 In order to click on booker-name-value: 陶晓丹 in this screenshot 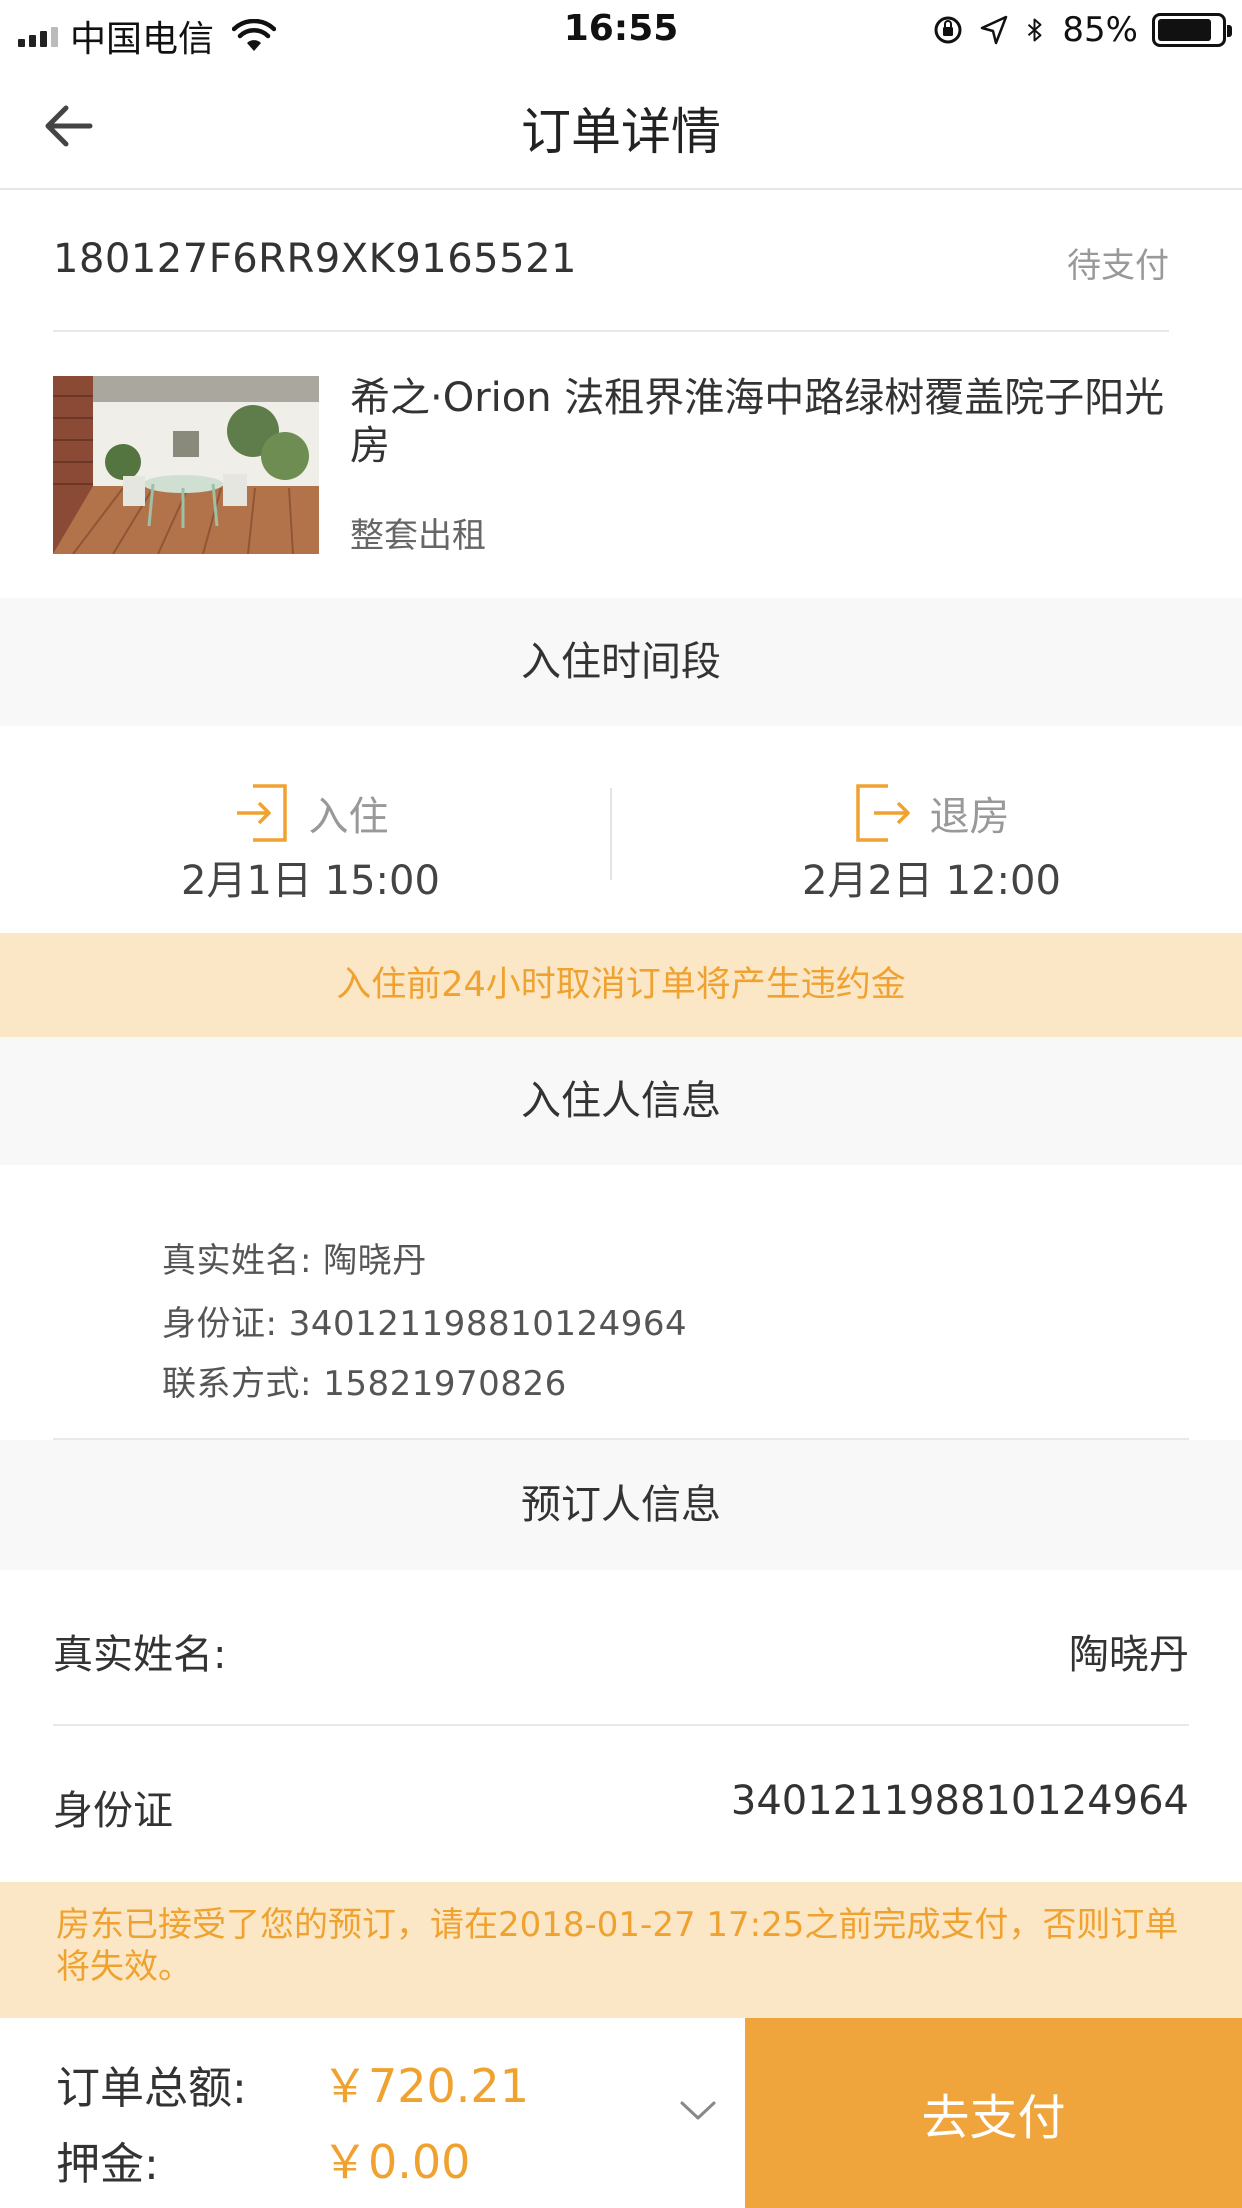, I will do `click(1129, 1655)`.